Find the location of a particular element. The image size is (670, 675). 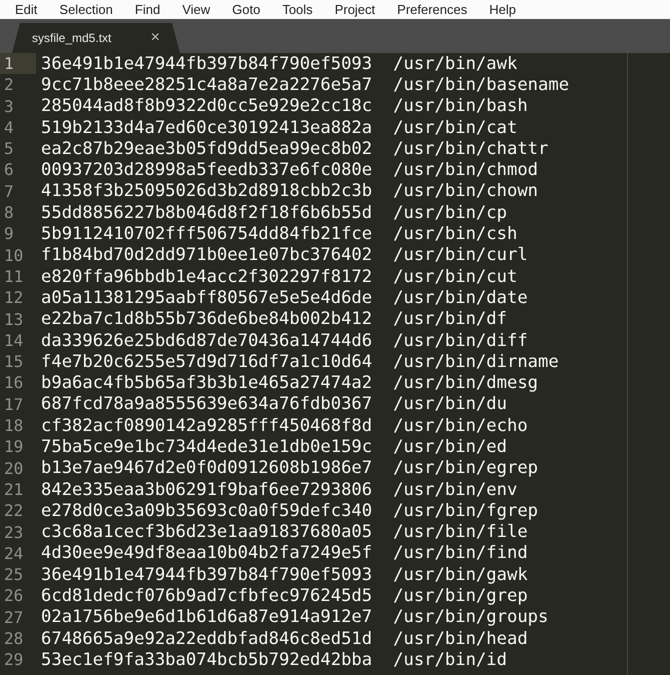

hash-text: 53ec1ef9fa33ba074bcb5b792ed42bba is located at coordinates (206, 660).